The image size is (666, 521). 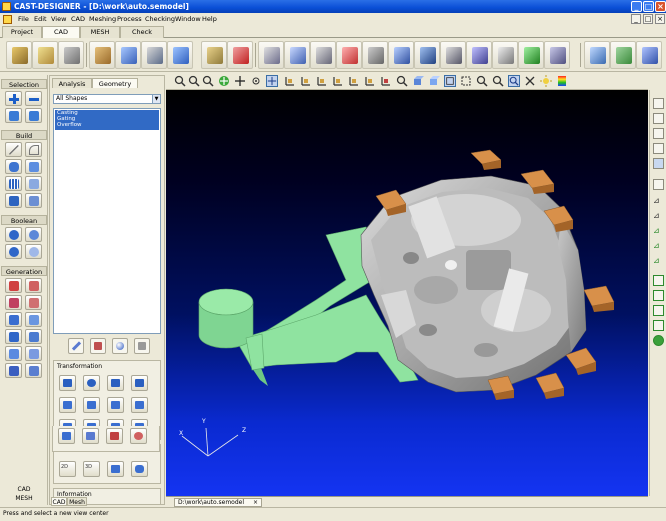 I want to click on gen-knit-icon, so click(x=33, y=370).